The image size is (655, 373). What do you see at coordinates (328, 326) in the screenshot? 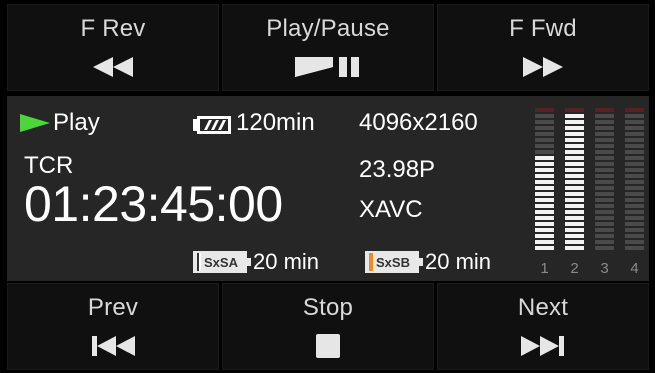
I see `stop-button: Stop` at bounding box center [328, 326].